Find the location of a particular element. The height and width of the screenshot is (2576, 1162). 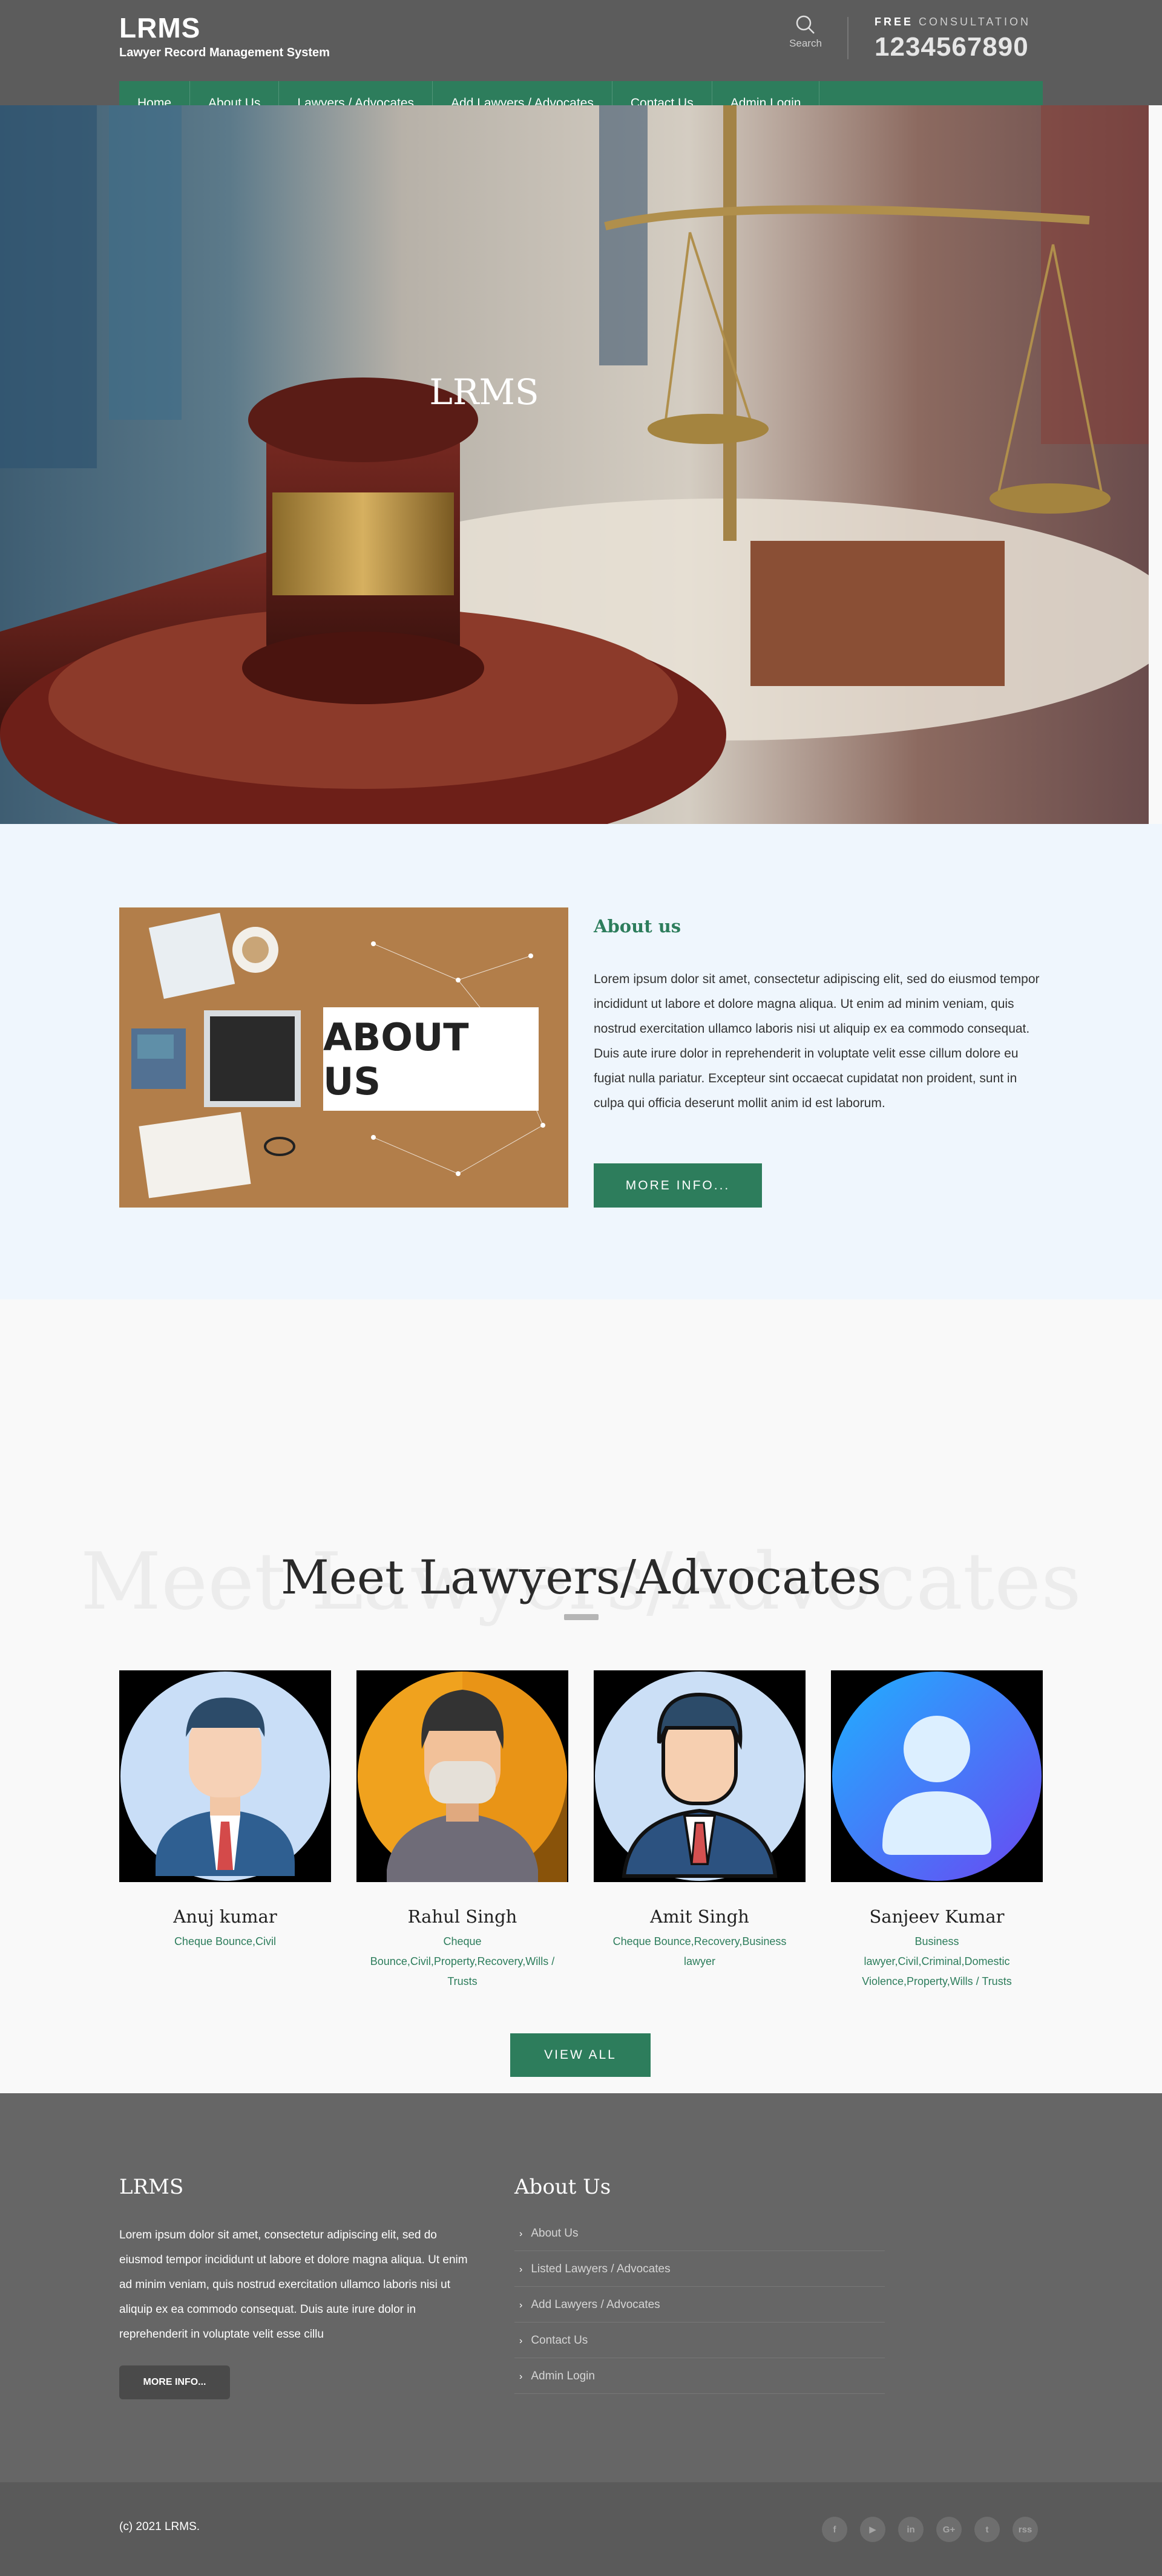

lawyer-name: Sanjeev Kumar is located at coordinates (937, 1916).